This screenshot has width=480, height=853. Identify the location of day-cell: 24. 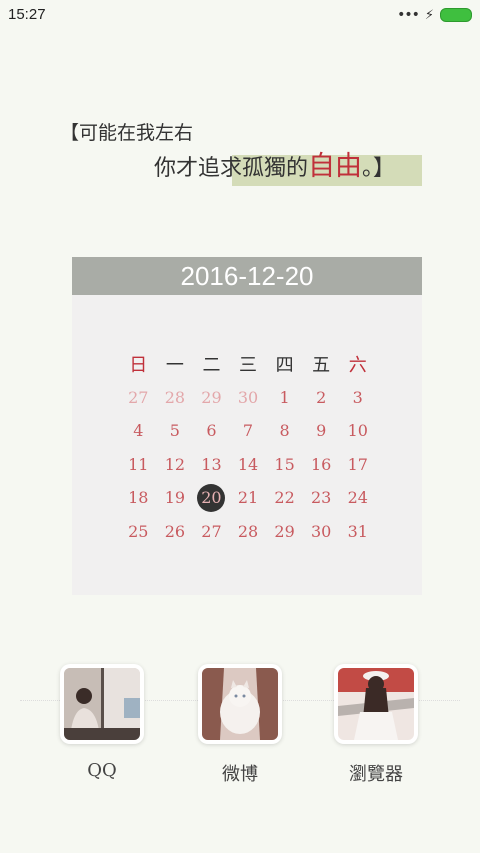
(357, 498).